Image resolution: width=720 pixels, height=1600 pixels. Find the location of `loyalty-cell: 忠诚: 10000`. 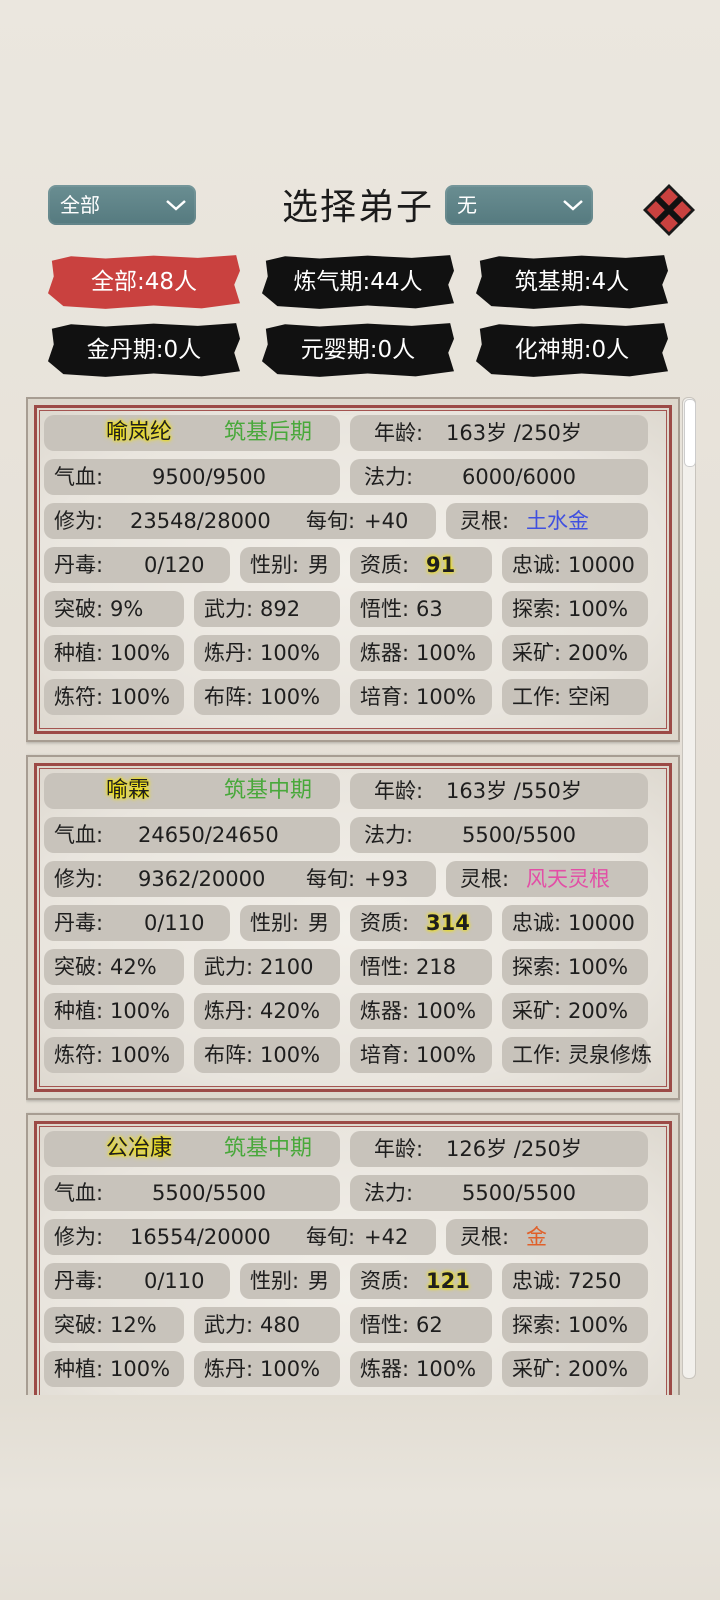

loyalty-cell: 忠诚: 10000 is located at coordinates (575, 565).